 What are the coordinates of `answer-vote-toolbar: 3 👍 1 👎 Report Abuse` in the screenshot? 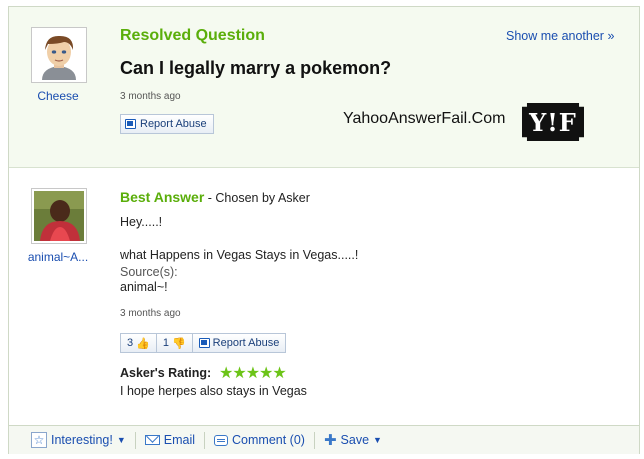 It's located at (203, 343).